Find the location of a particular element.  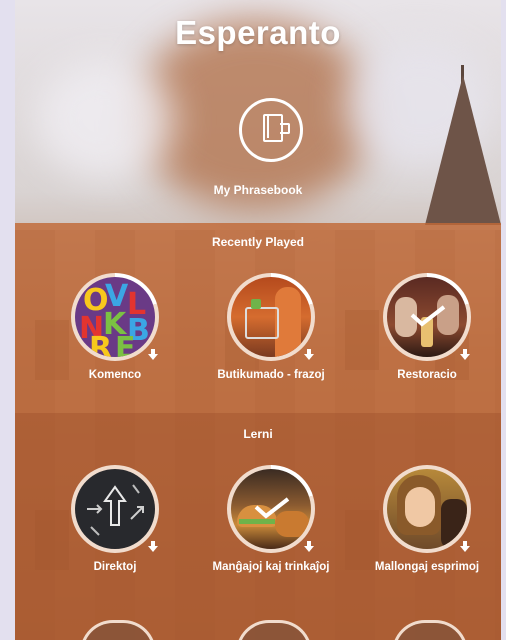

lesson-label: Mallongaj esprimoj is located at coordinates (427, 567).